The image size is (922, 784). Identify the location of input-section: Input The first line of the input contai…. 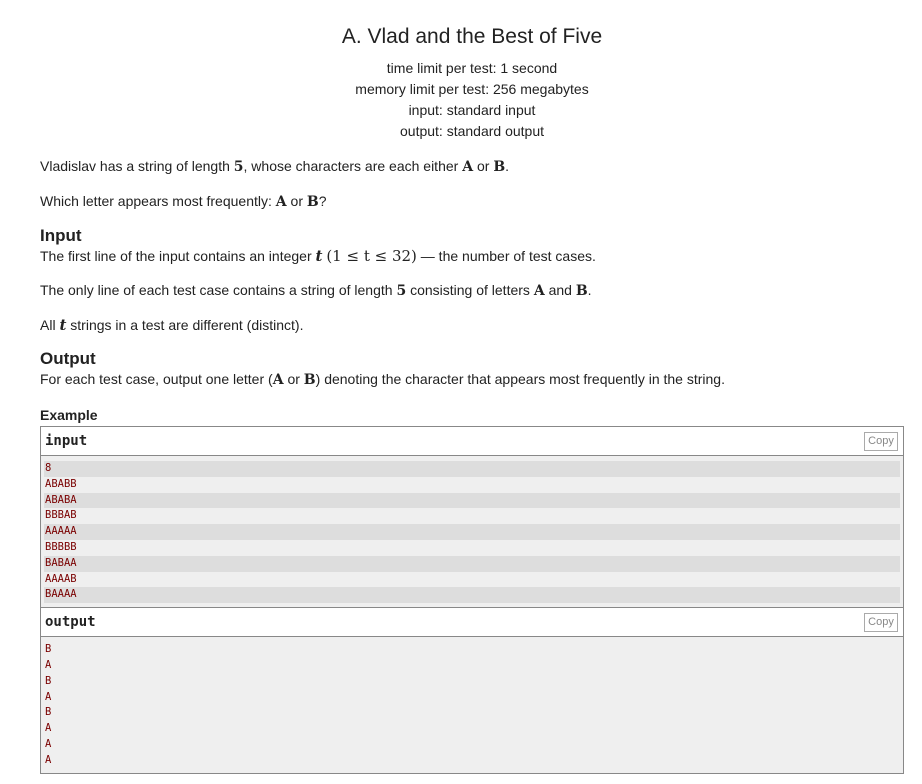
(472, 280).